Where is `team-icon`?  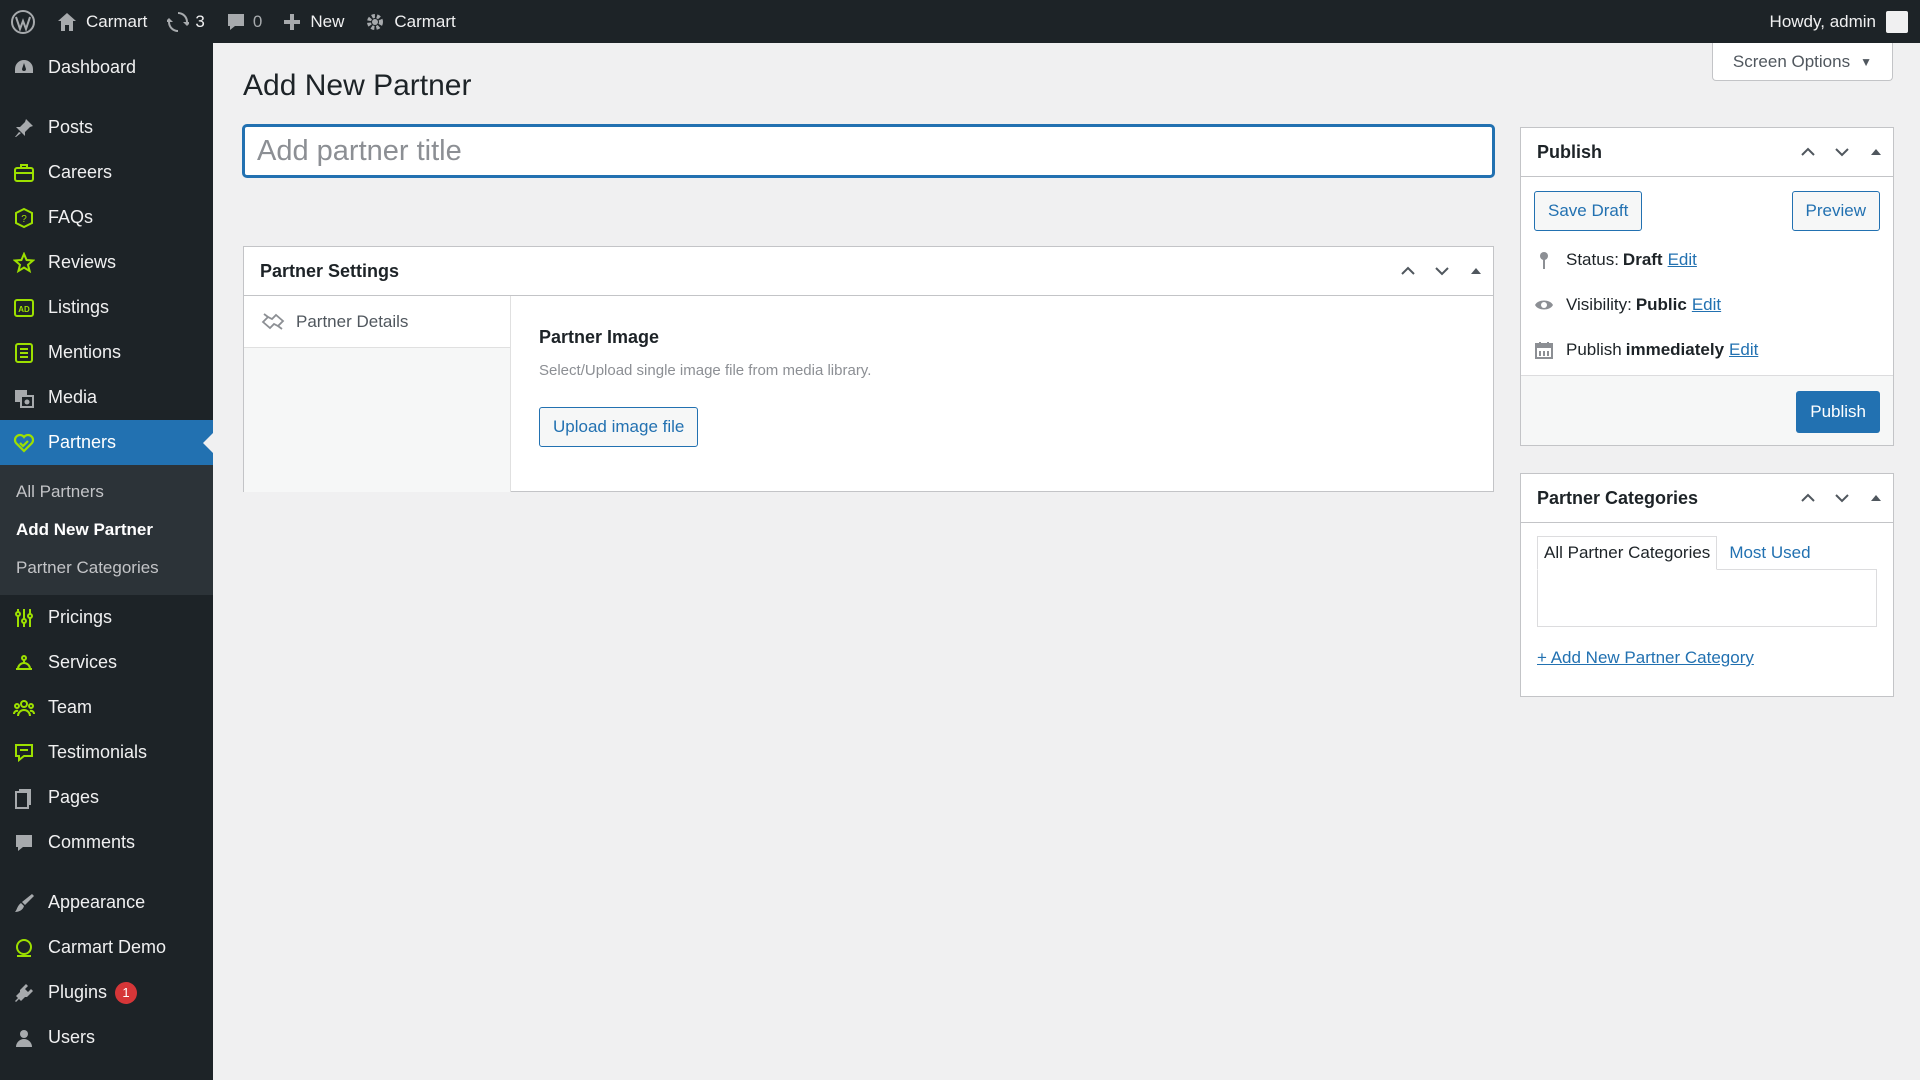 team-icon is located at coordinates (24, 708).